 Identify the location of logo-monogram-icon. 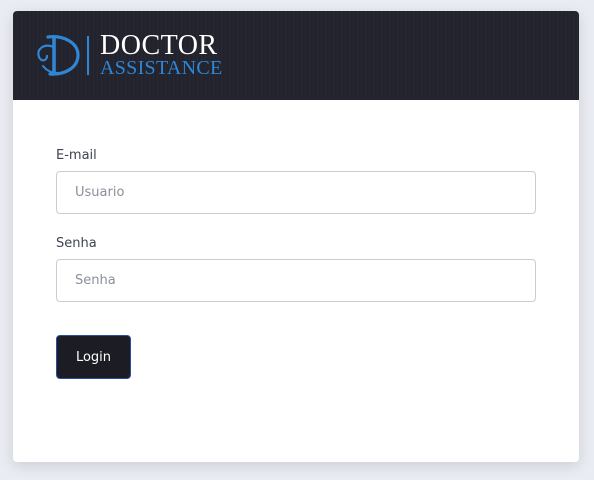
(58, 55).